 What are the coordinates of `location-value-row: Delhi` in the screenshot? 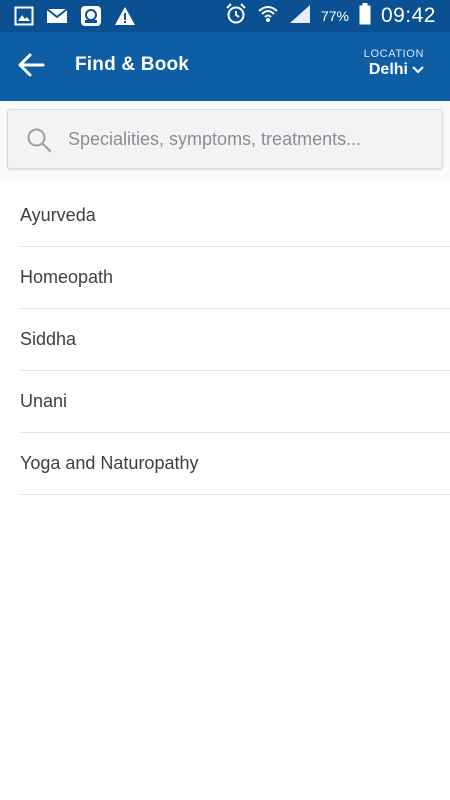 It's located at (394, 70).